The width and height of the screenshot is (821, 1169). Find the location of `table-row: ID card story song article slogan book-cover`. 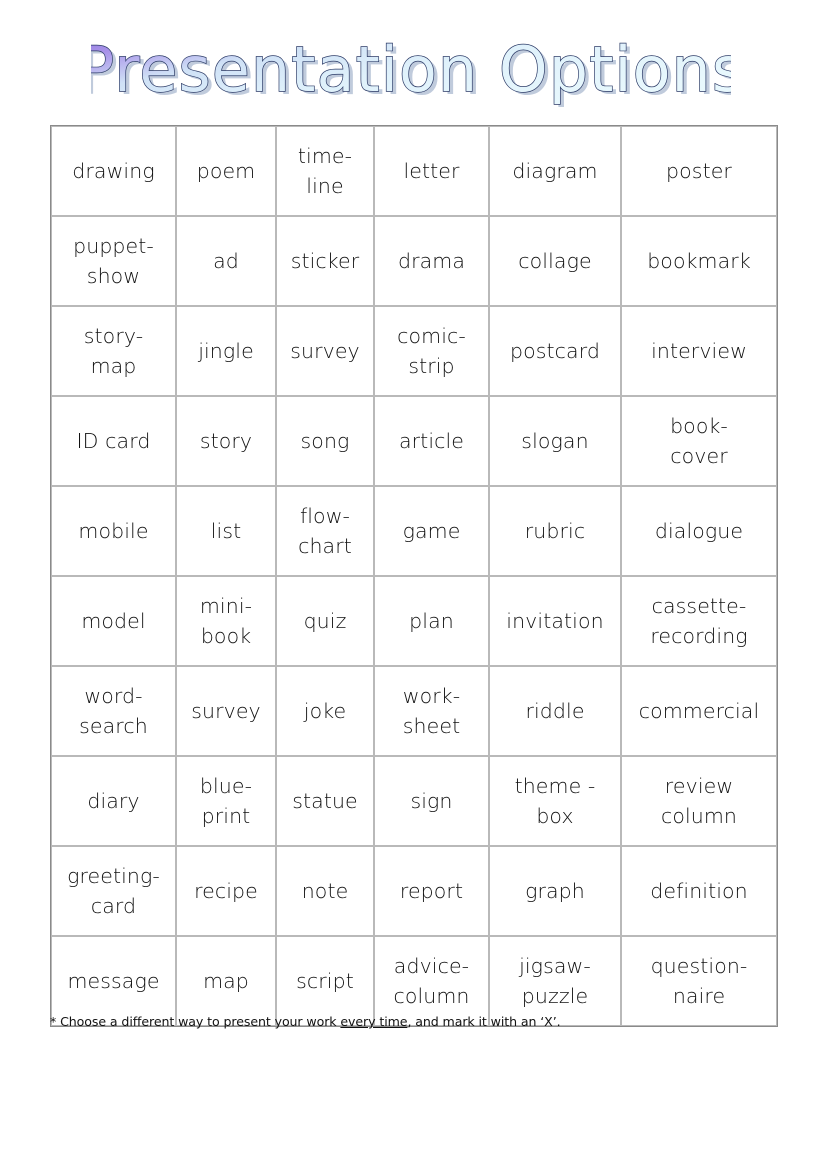

table-row: ID card story song article slogan book-cover is located at coordinates (414, 441).